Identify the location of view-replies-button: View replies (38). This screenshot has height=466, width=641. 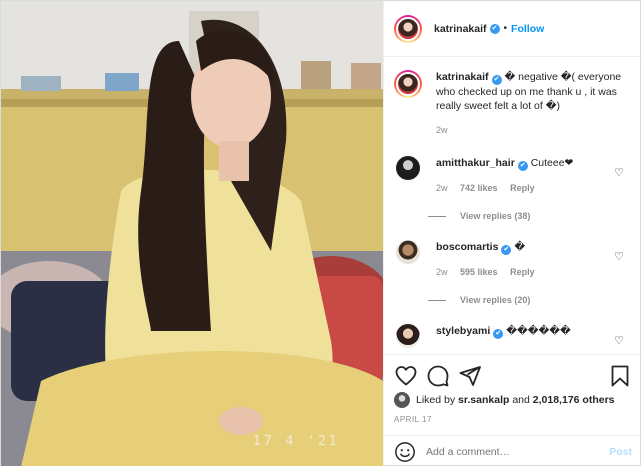
(479, 216).